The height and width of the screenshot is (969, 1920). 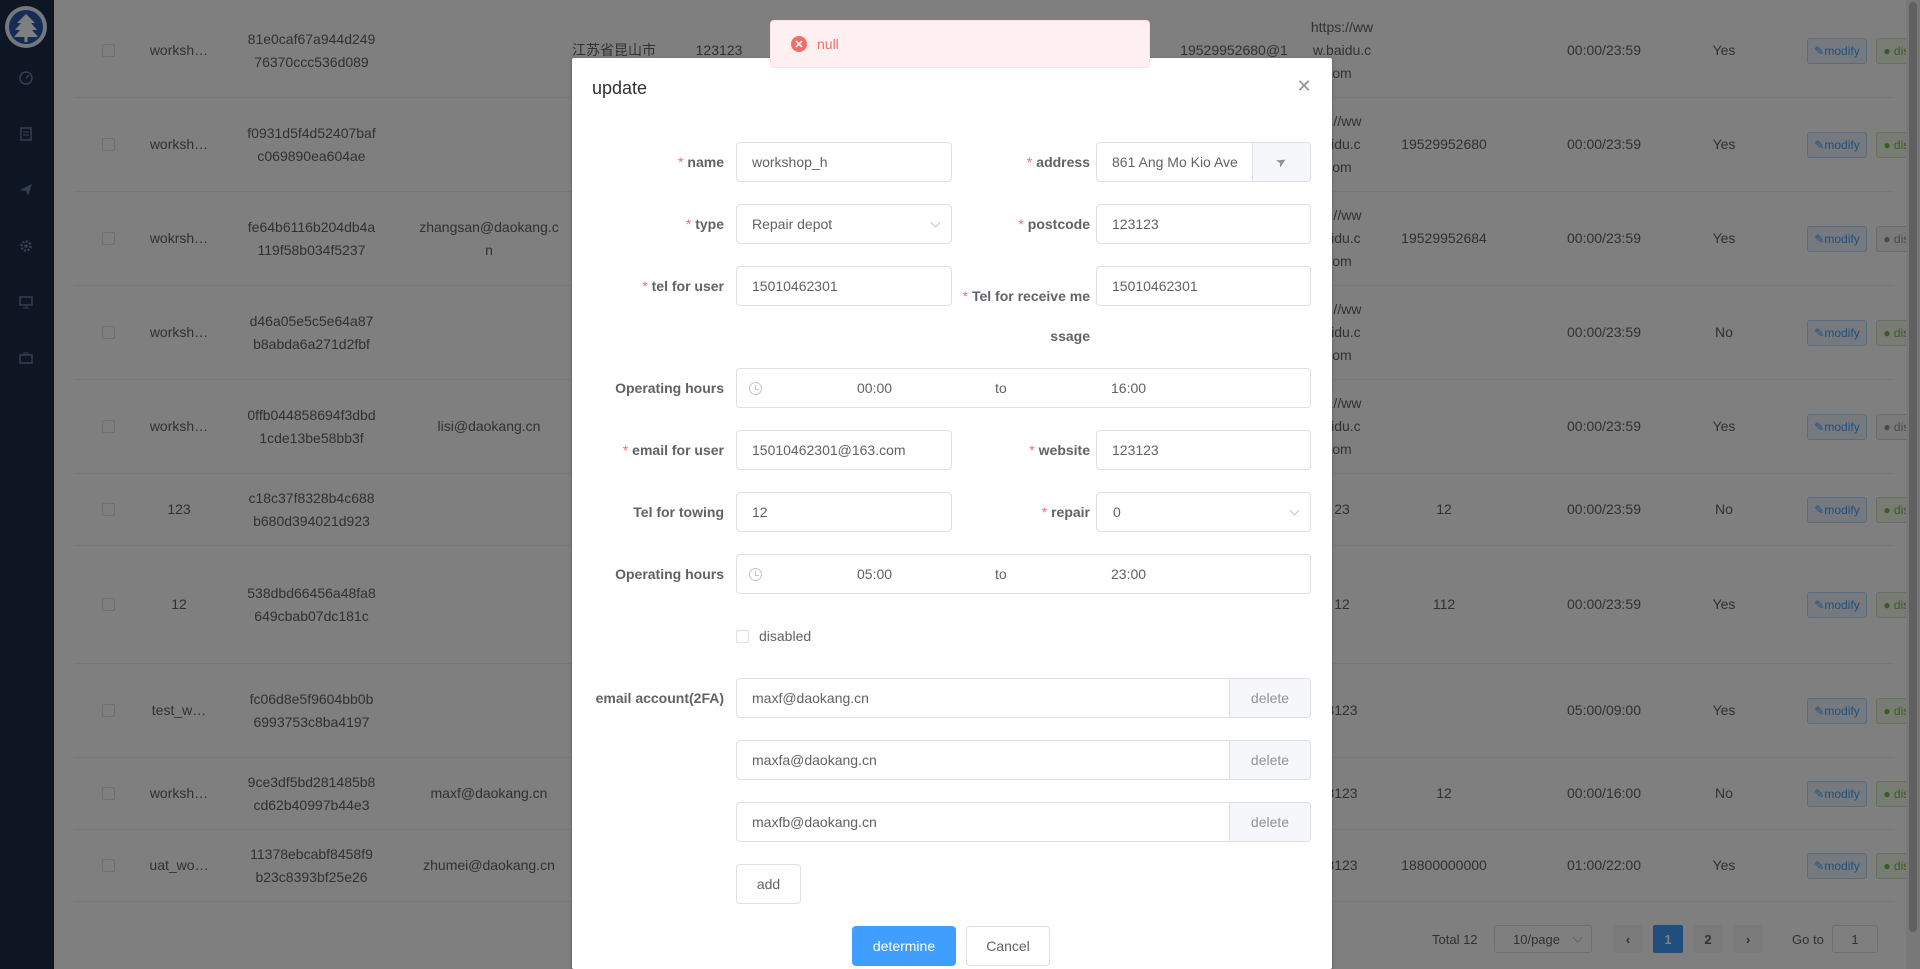 I want to click on tel-receive-input: 15010462301, so click(x=1203, y=286).